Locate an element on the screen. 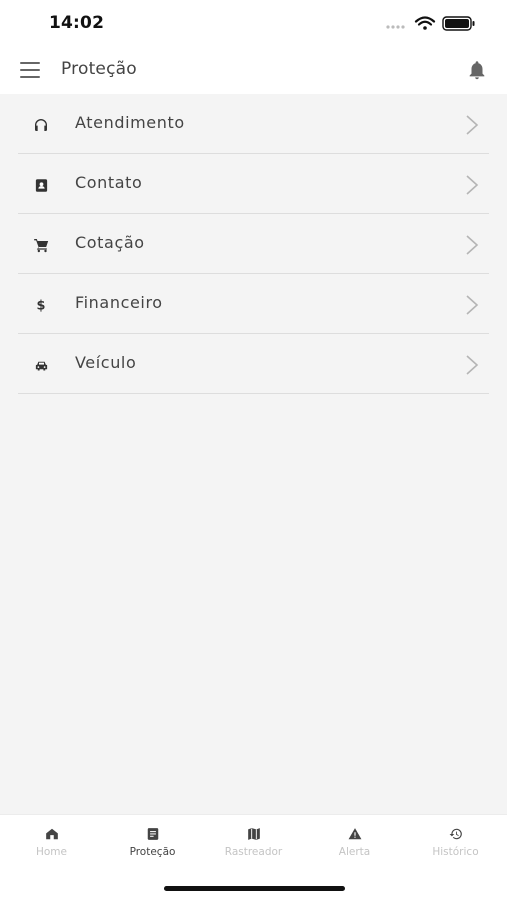 The width and height of the screenshot is (507, 900). car-icon is located at coordinates (41, 365).